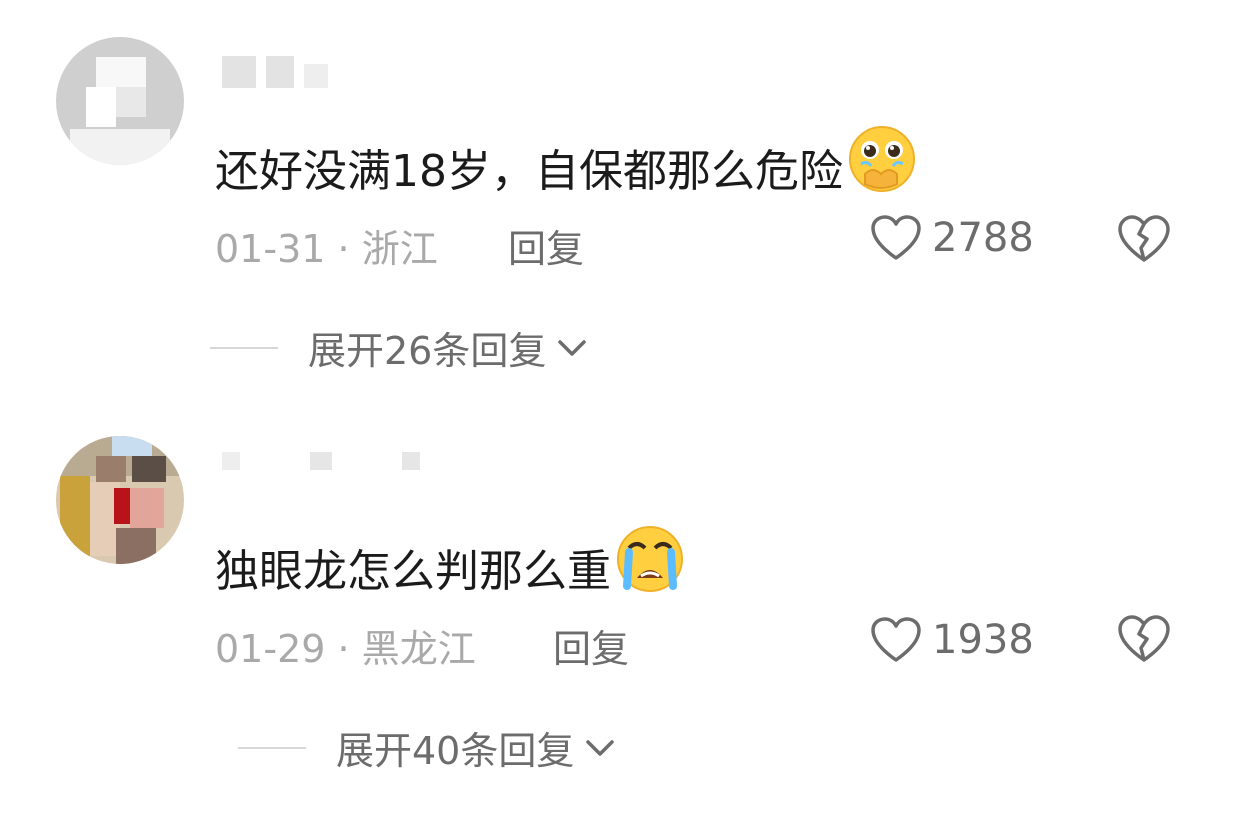  I want to click on divider-line, so click(272, 747).